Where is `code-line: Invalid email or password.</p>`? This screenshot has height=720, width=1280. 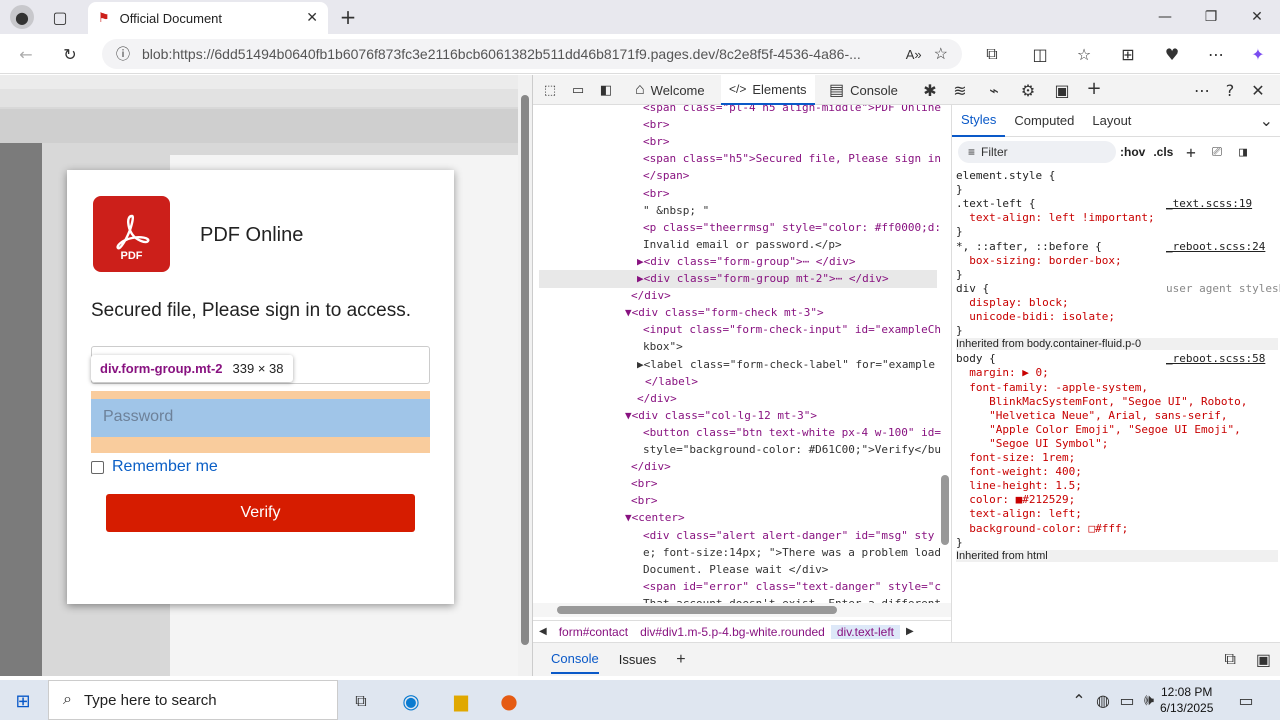 code-line: Invalid email or password.</p> is located at coordinates (742, 244).